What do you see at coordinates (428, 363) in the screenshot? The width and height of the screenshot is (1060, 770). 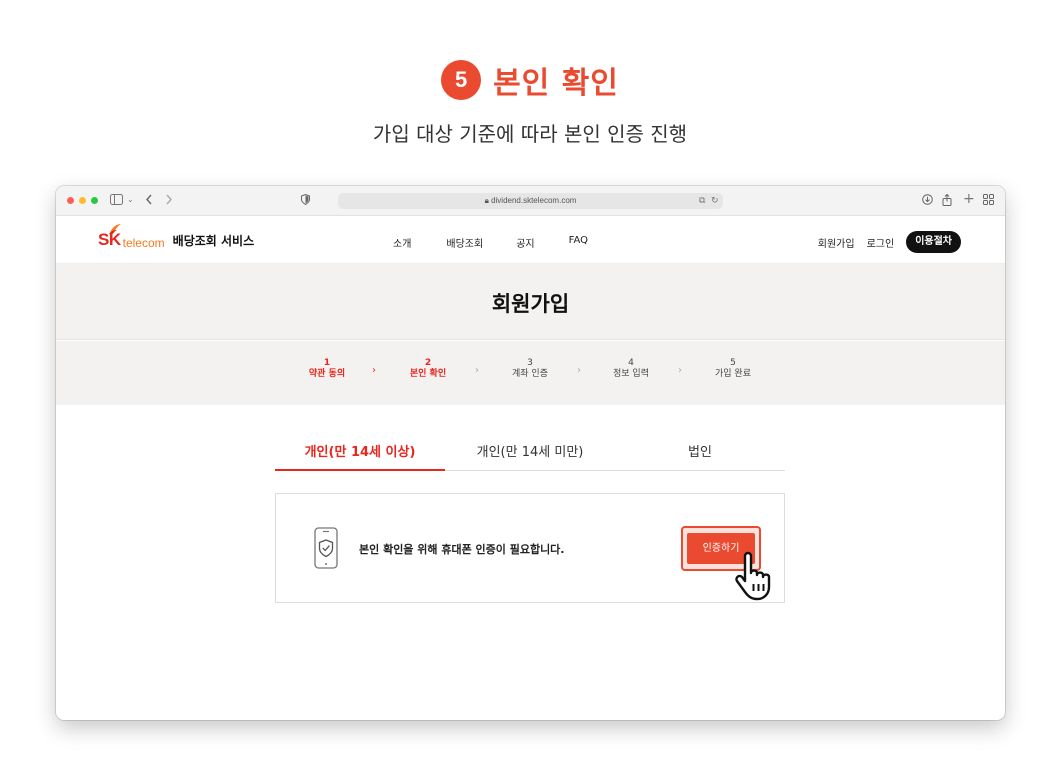 I see `step-2-number: 2` at bounding box center [428, 363].